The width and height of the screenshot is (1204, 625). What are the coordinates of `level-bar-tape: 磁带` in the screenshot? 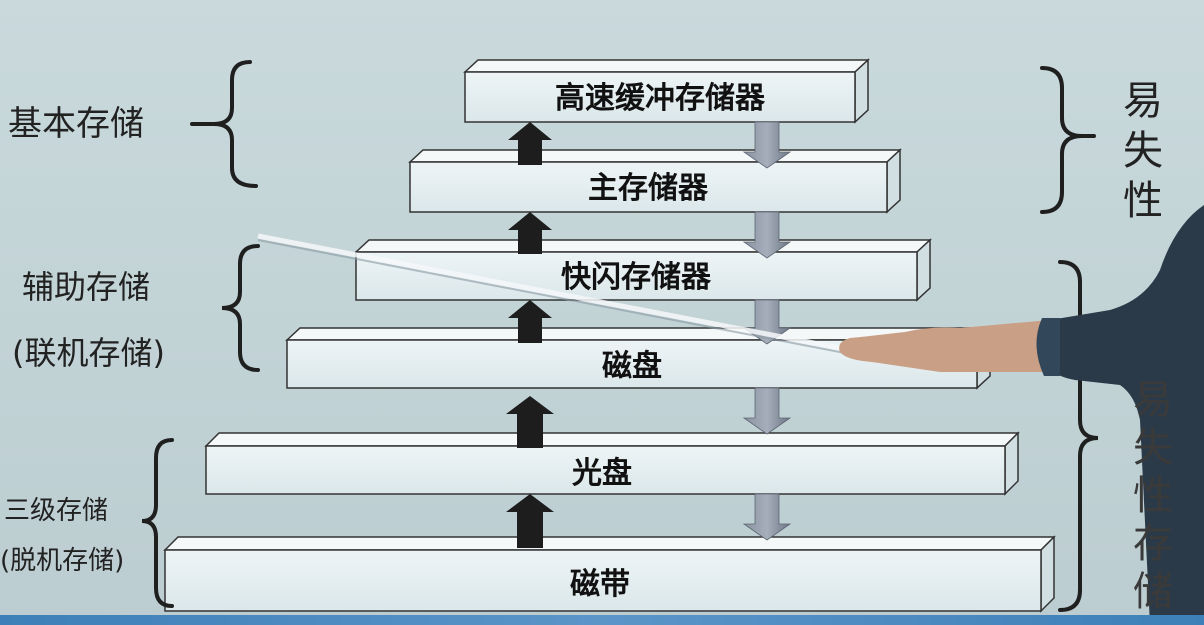 It's located at (609, 574).